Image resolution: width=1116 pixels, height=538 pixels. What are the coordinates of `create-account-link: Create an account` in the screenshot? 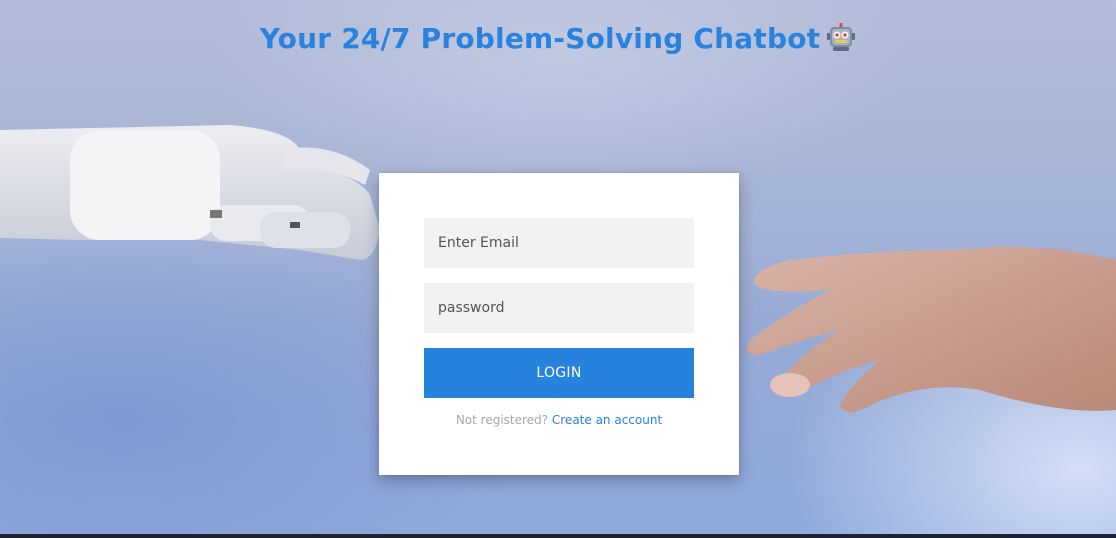 It's located at (607, 420).